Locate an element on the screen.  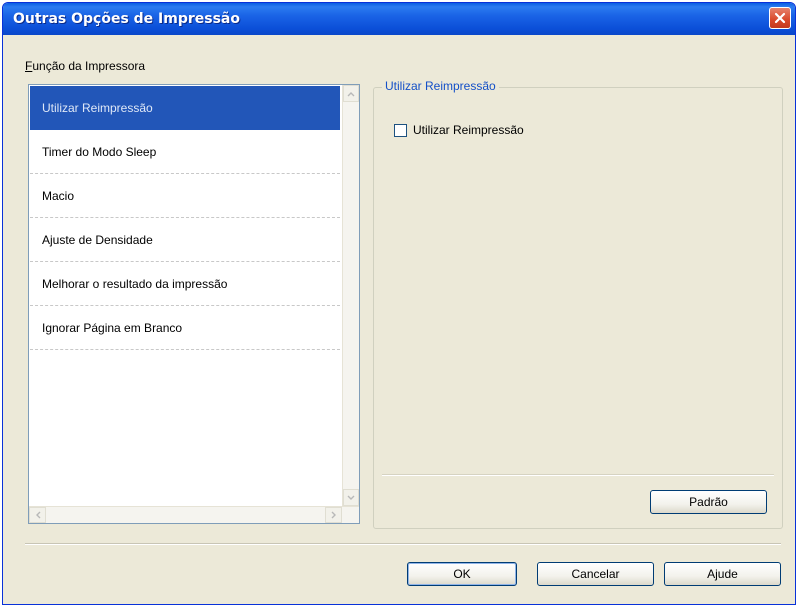
scroll-left-button is located at coordinates (37, 515).